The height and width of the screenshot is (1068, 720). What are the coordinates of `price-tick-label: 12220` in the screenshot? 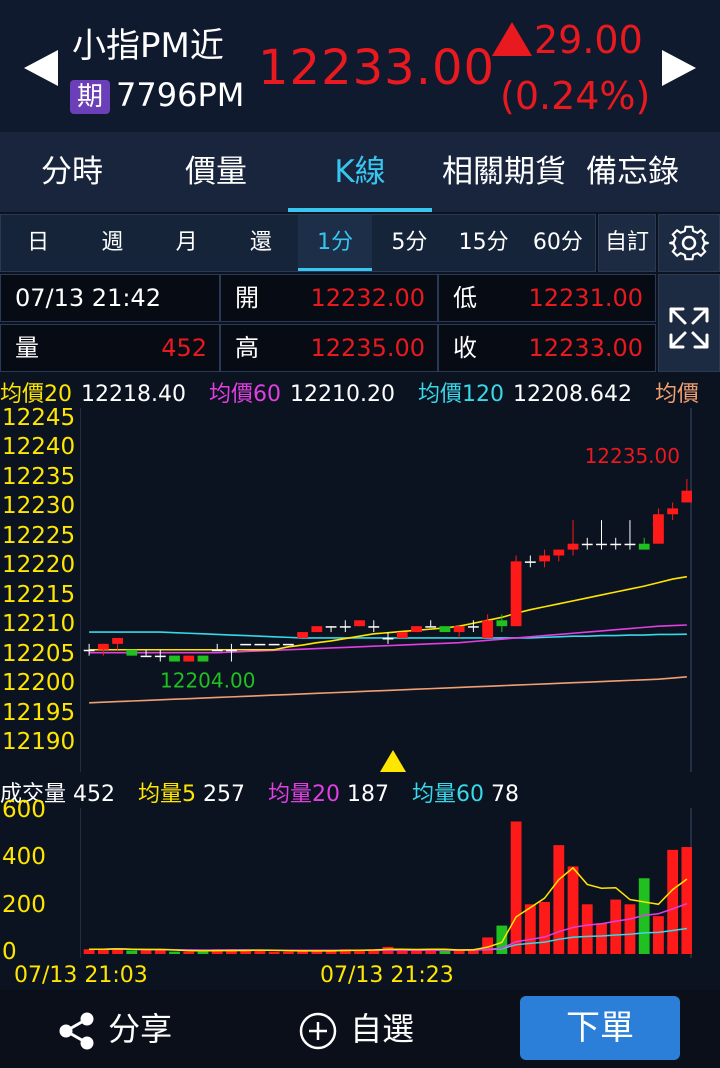 It's located at (39, 565).